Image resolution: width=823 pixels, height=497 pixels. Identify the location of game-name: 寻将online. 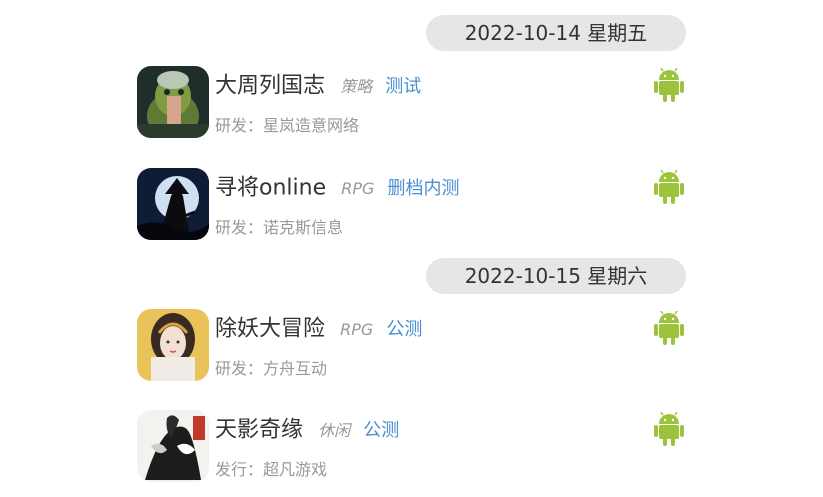
(270, 188).